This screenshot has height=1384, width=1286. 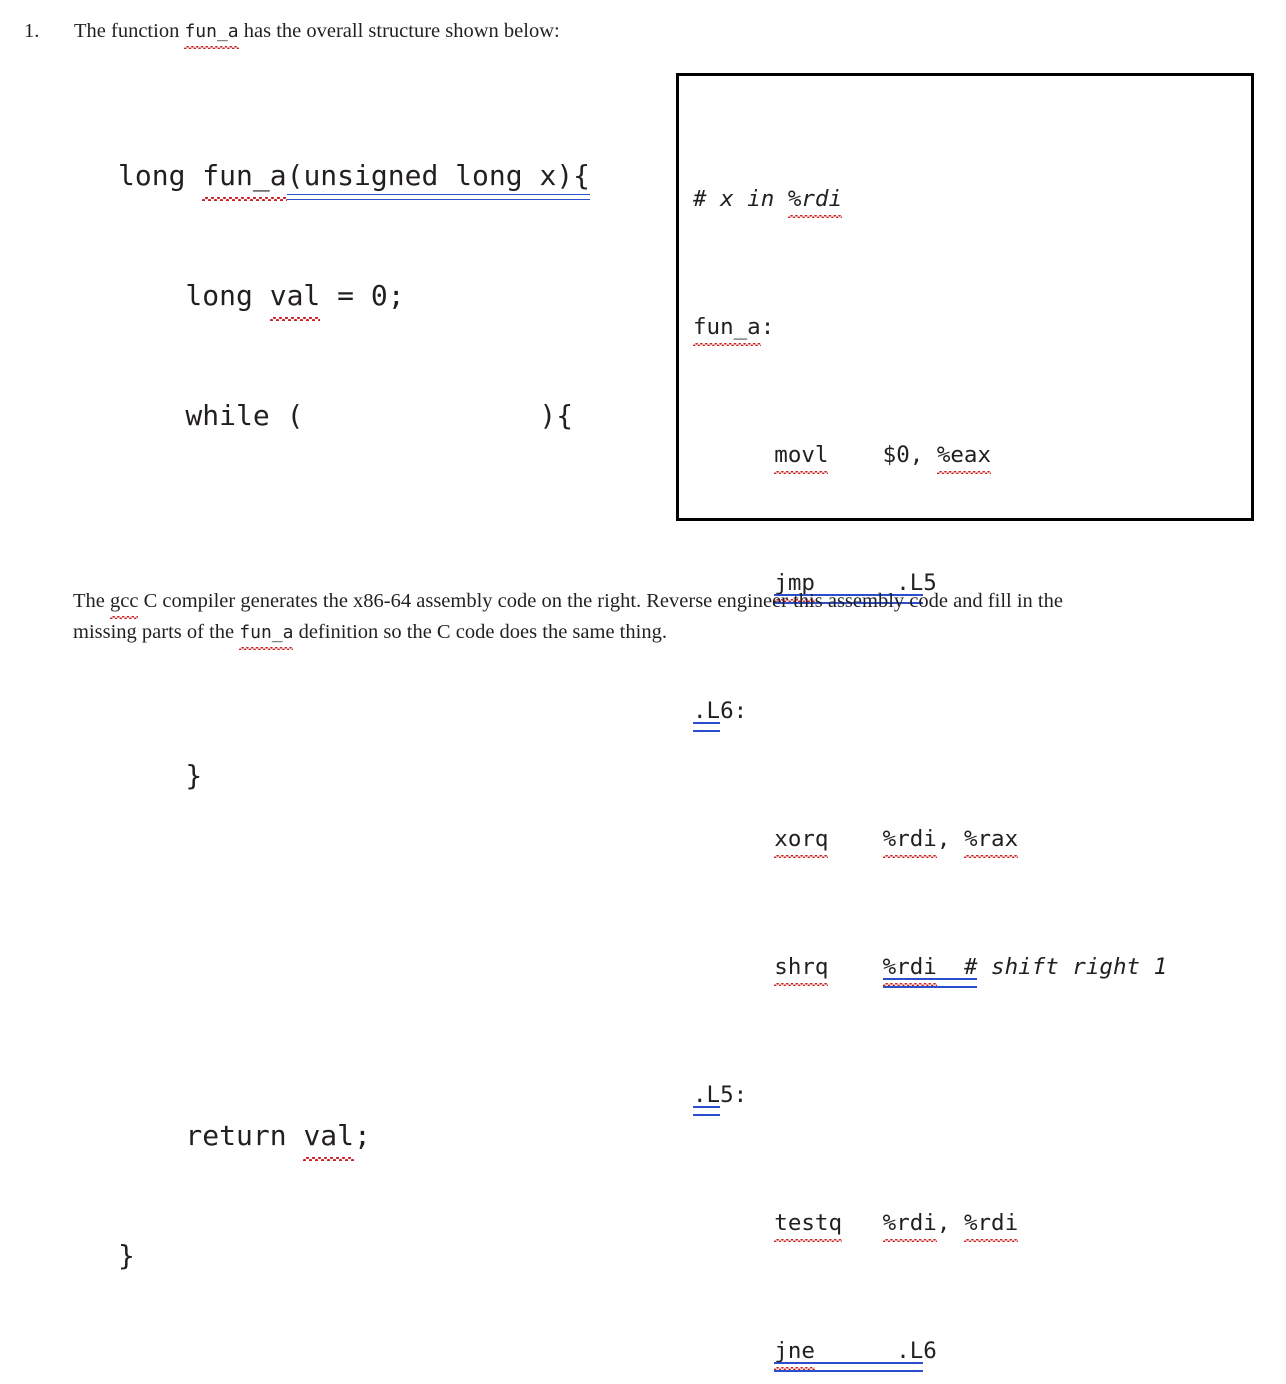 I want to click on asm-testq-comma: ,, so click(x=950, y=1223).